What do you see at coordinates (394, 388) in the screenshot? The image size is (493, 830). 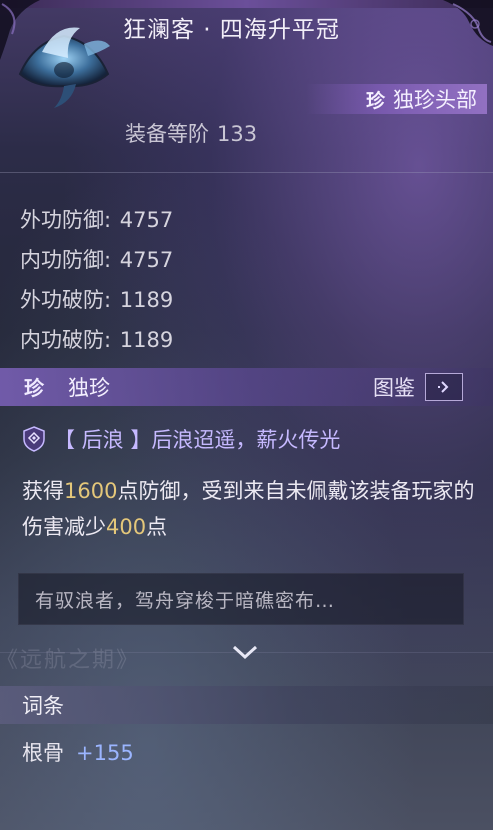 I see `catalog-label: 图鉴` at bounding box center [394, 388].